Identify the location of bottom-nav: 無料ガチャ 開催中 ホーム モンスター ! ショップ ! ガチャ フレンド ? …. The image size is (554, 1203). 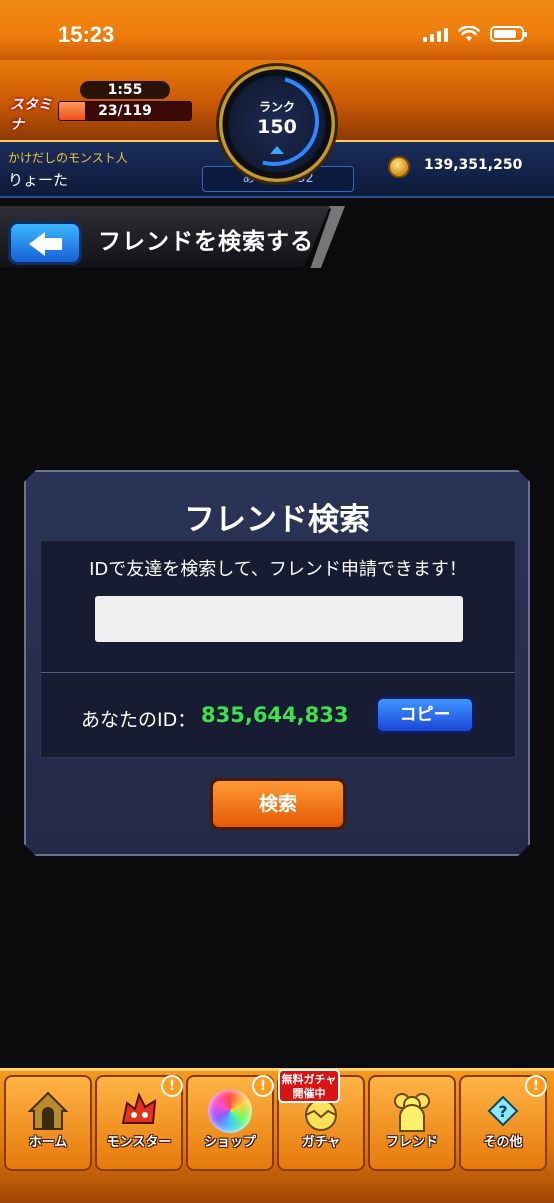
(277, 1135).